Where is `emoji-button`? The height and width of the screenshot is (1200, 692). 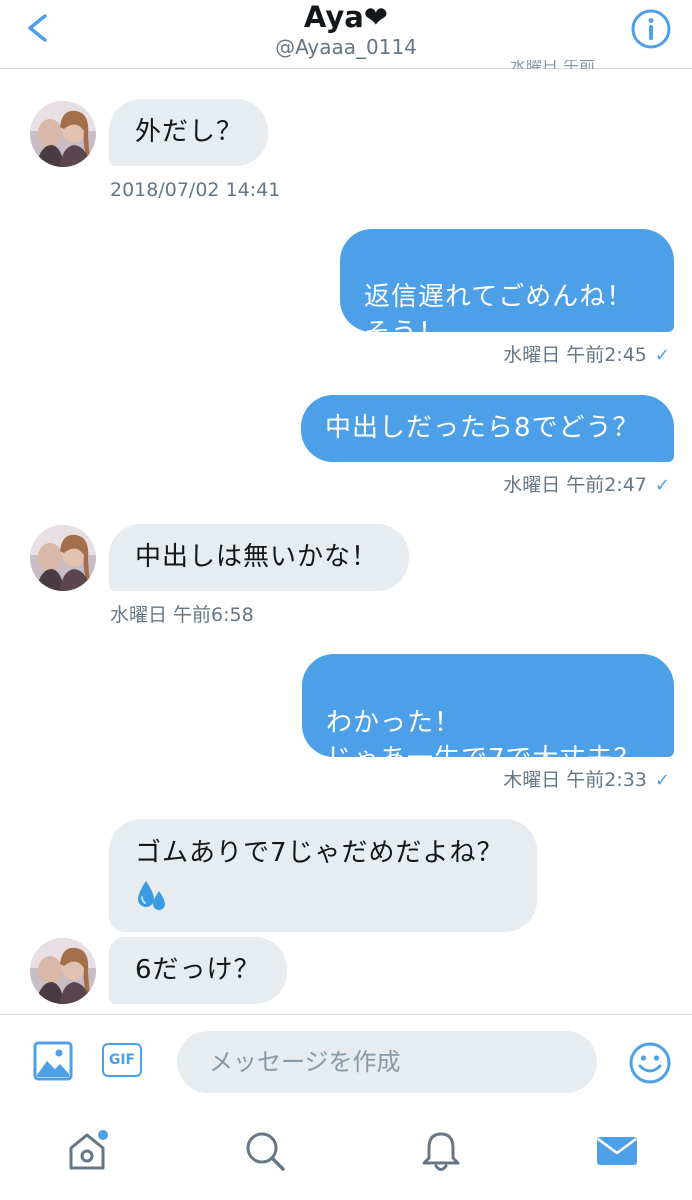 emoji-button is located at coordinates (650, 1063).